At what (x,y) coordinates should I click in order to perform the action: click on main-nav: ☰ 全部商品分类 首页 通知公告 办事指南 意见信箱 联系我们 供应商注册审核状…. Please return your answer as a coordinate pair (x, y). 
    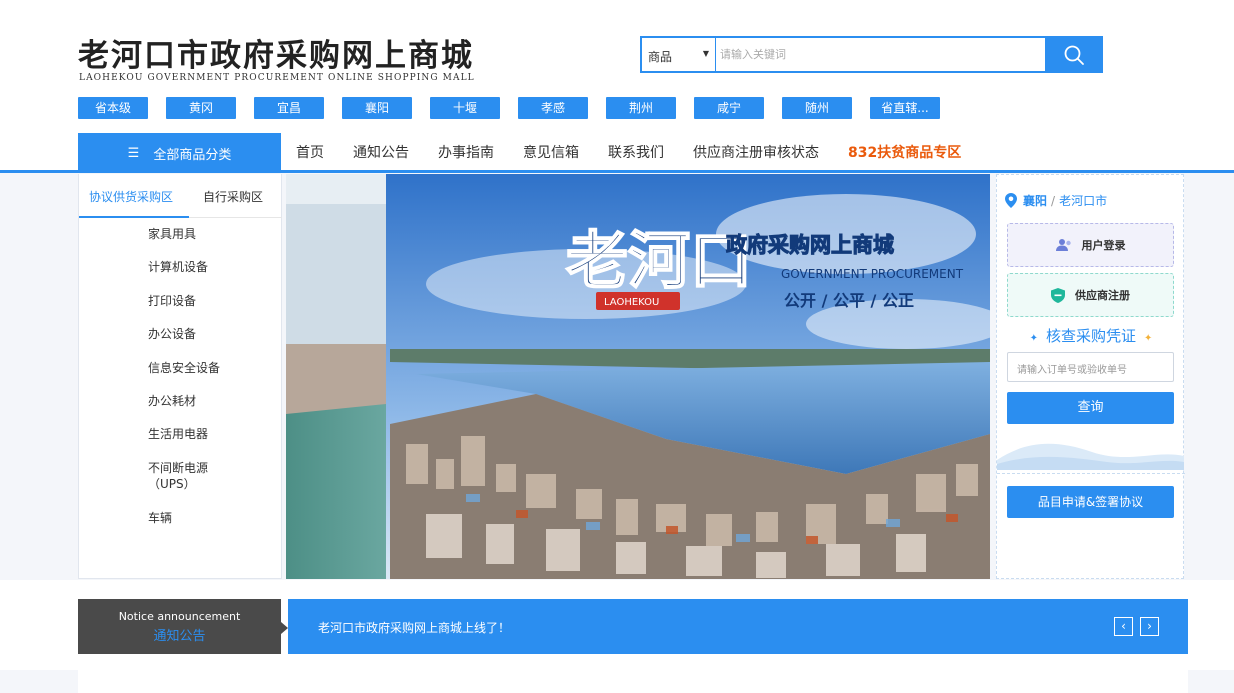
    Looking at the image, I should click on (617, 153).